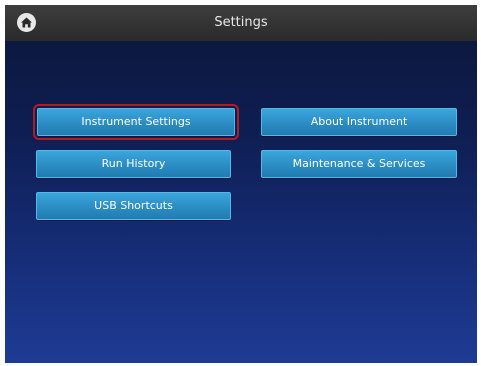  I want to click on maintenance-services-button: Maintenance & Services, so click(359, 164).